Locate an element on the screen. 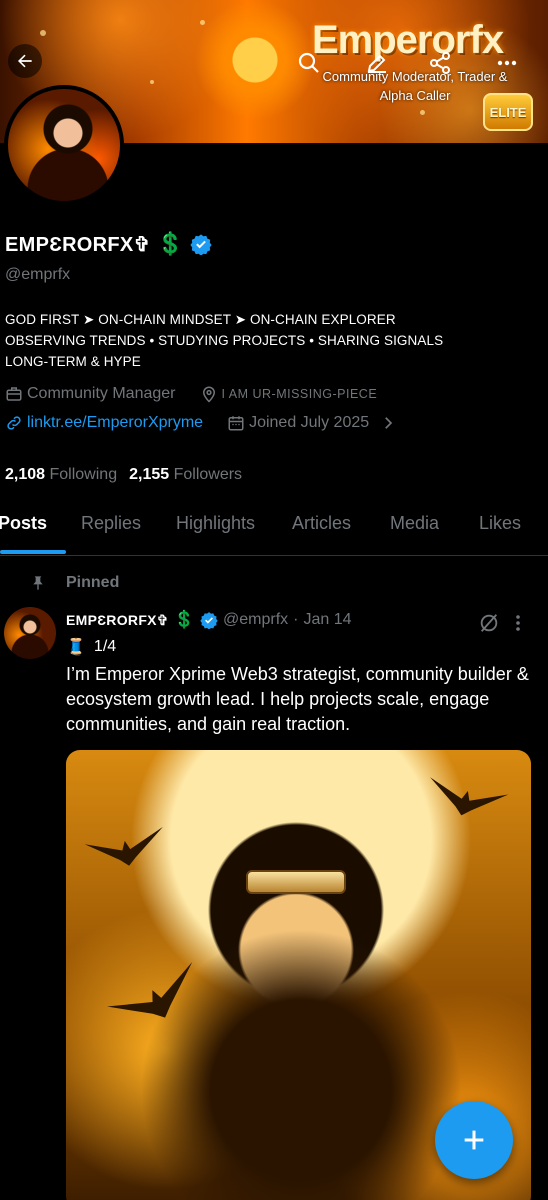  elite-badge: ELITE is located at coordinates (508, 112).